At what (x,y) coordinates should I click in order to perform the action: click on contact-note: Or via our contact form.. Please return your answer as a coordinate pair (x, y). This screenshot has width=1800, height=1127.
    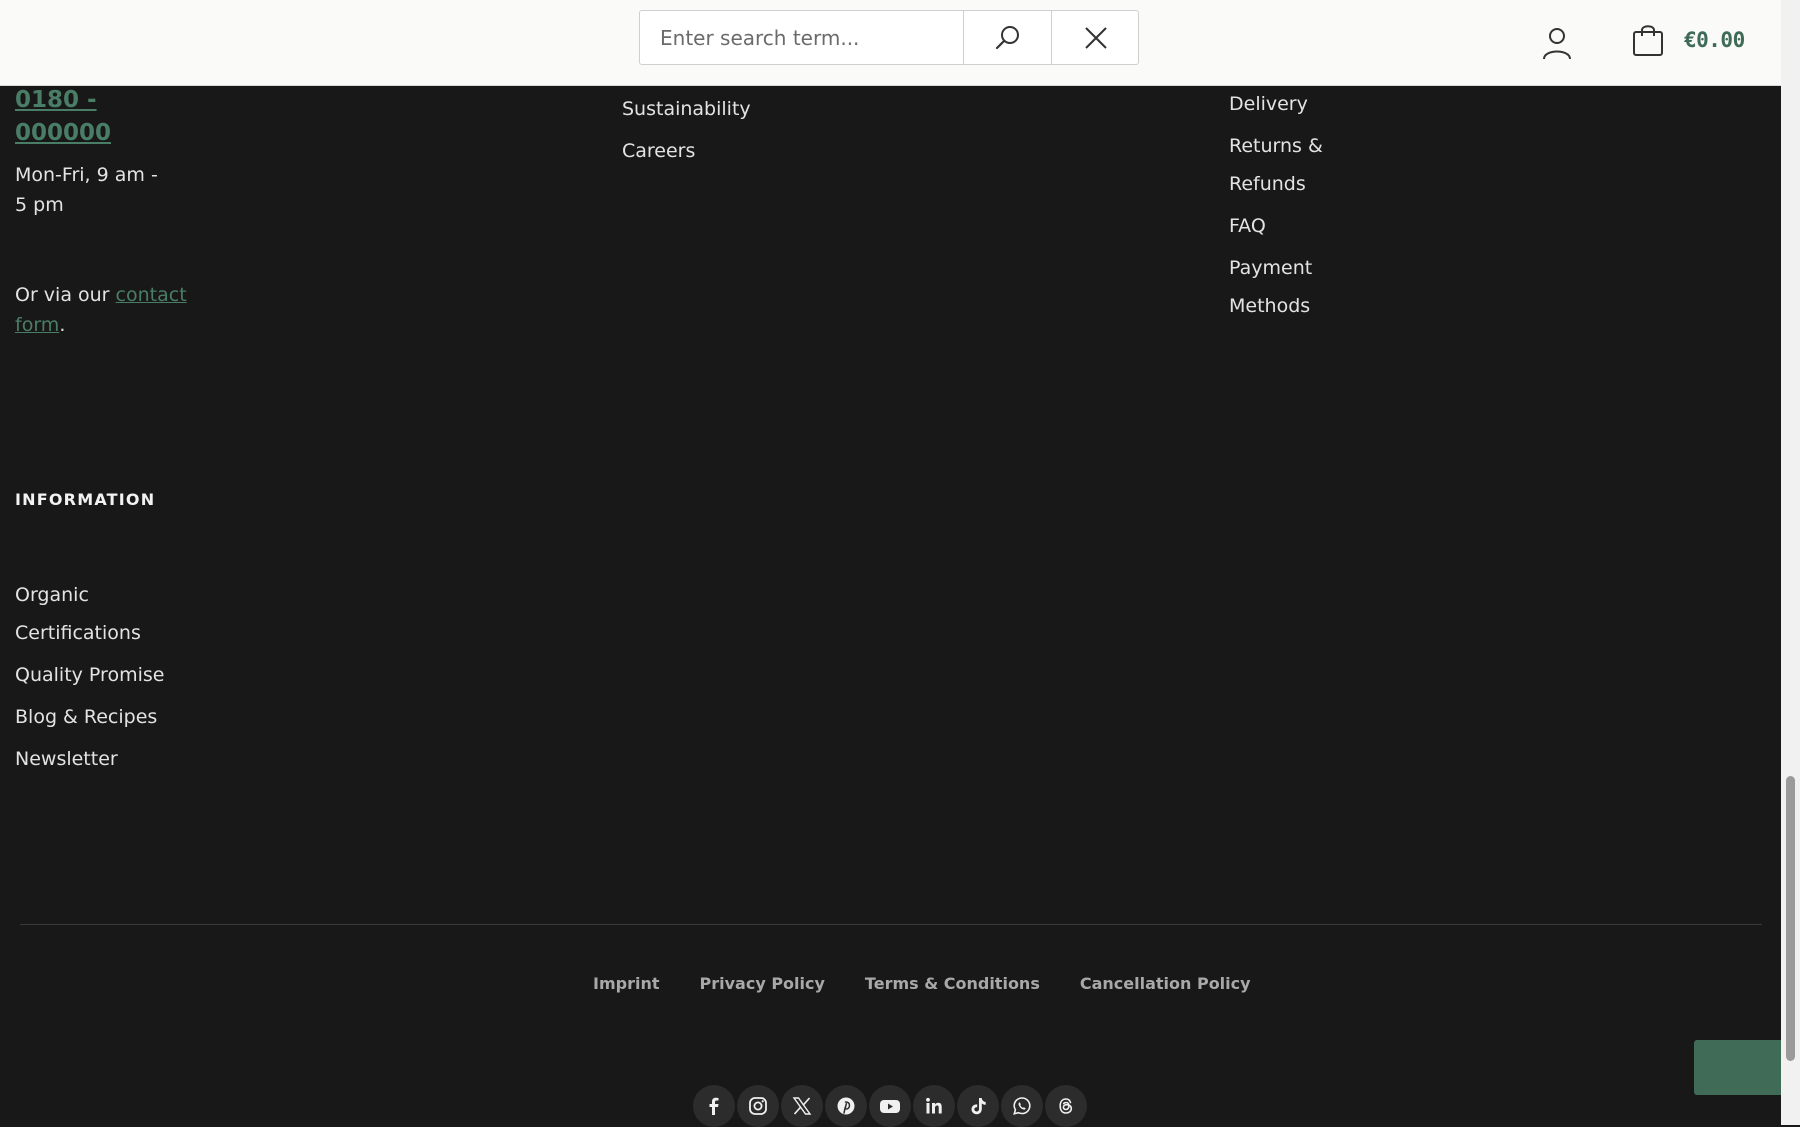
    Looking at the image, I should click on (105, 310).